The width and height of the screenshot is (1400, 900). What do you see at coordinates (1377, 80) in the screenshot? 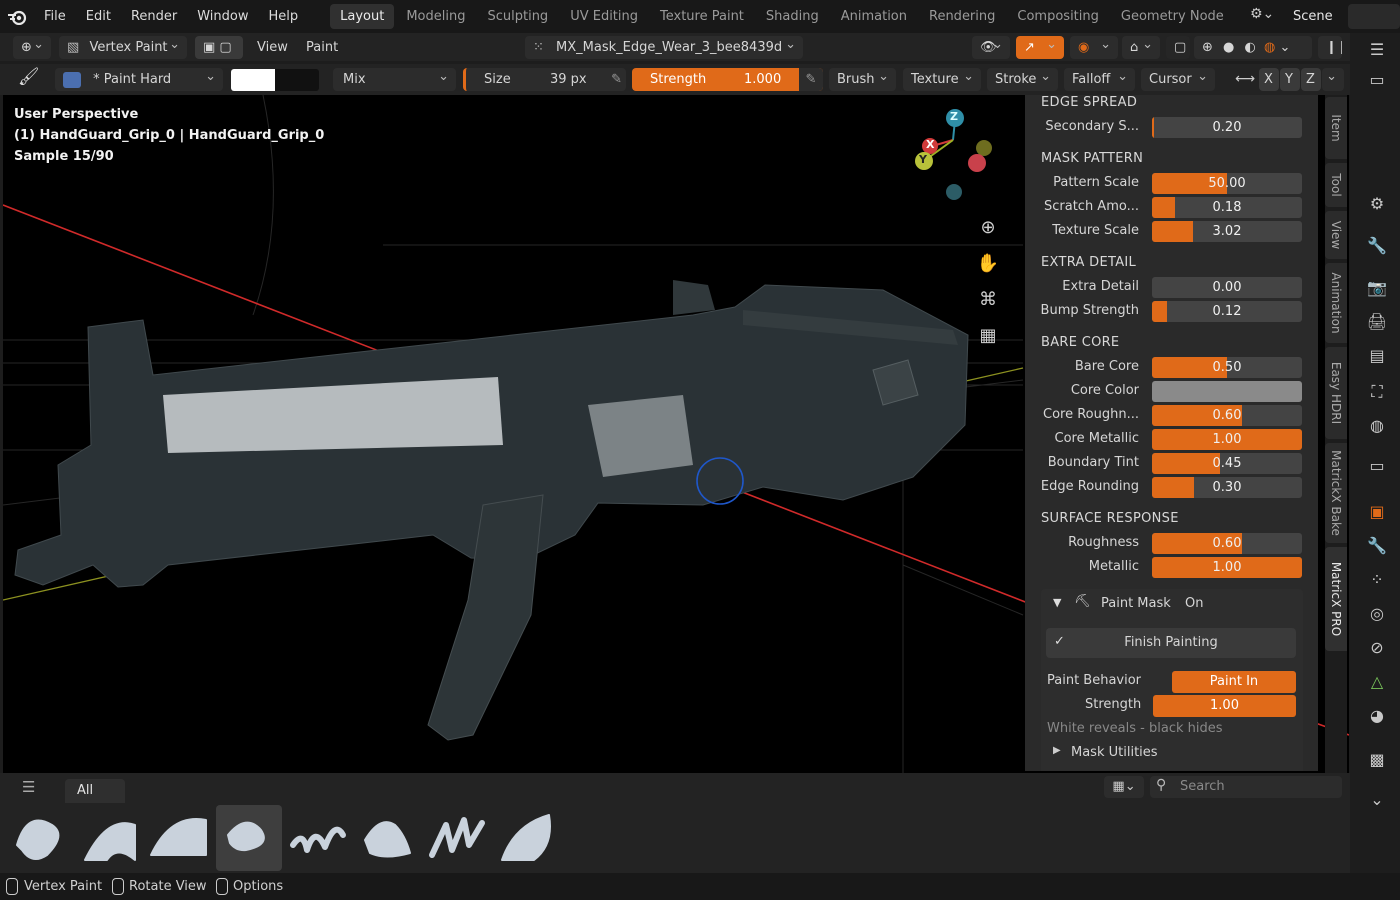
I see `properties-display-icon: ▭` at bounding box center [1377, 80].